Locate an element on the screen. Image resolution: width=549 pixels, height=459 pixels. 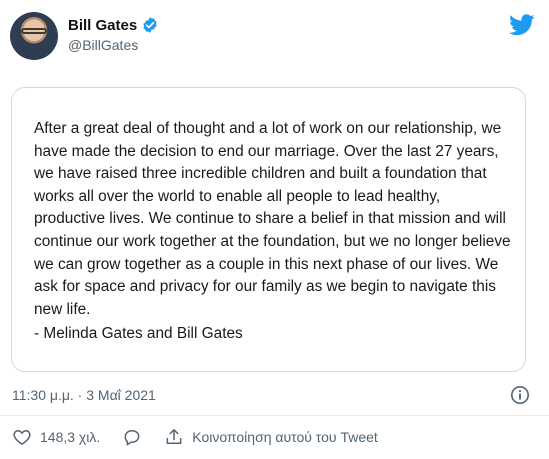
reply-button is located at coordinates (132, 437).